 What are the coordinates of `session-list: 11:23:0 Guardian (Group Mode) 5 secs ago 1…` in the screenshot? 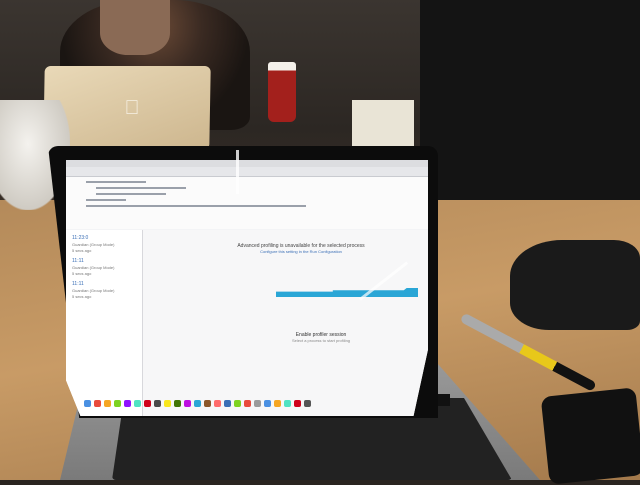 It's located at (104, 323).